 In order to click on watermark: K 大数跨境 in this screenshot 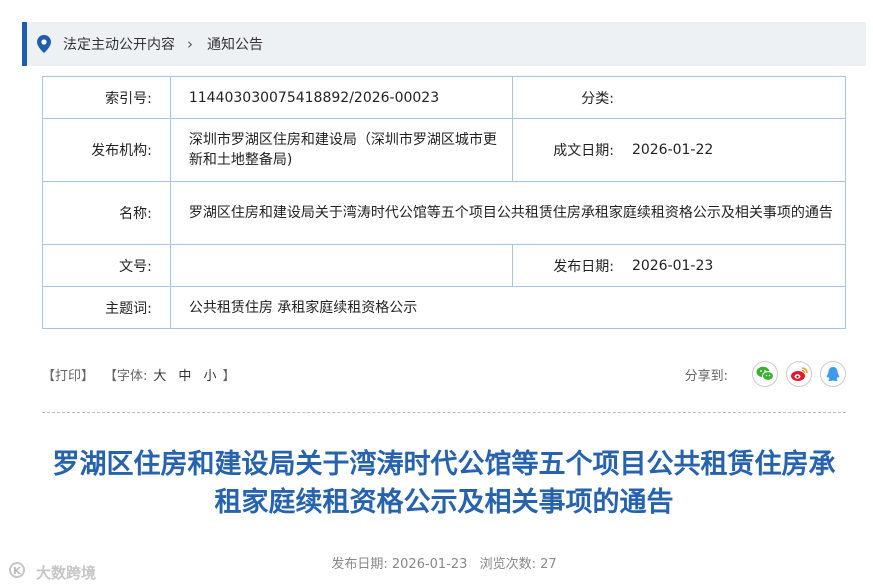, I will do `click(52, 572)`.